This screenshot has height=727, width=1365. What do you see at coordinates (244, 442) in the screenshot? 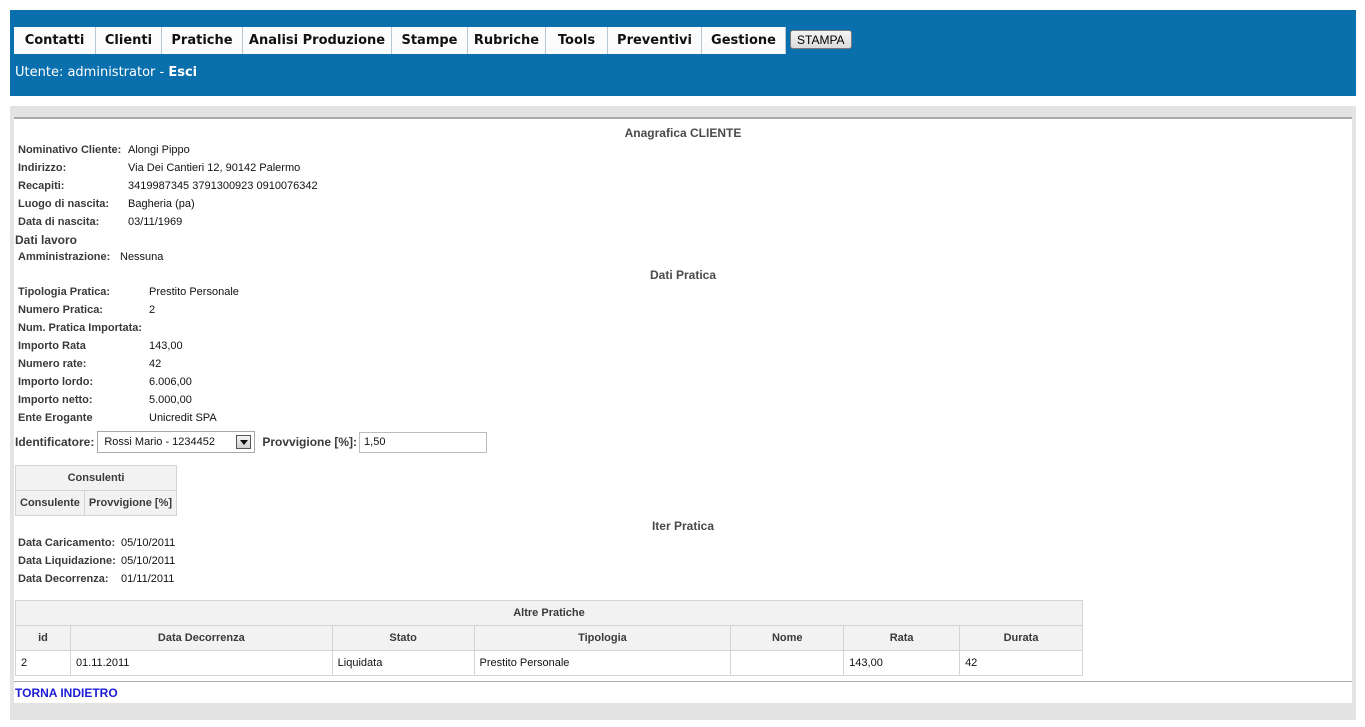
I see `chevron-down-icon` at bounding box center [244, 442].